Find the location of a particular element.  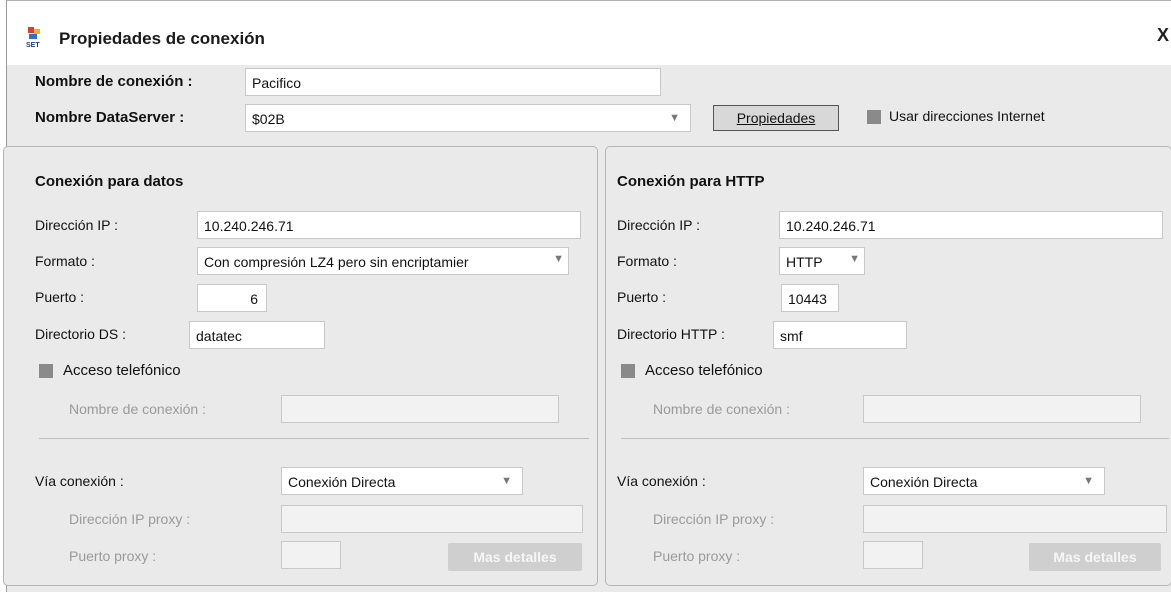

data-phone-name-label: Nombre de conexión : is located at coordinates (137, 409).